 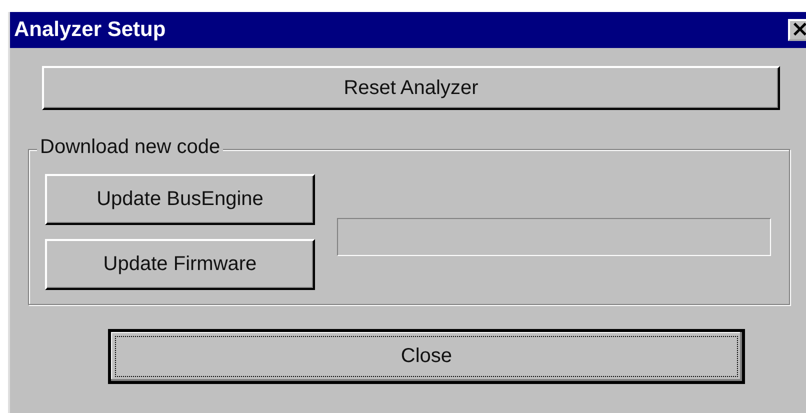 I want to click on update-button: Update BusEngine, so click(x=180, y=199).